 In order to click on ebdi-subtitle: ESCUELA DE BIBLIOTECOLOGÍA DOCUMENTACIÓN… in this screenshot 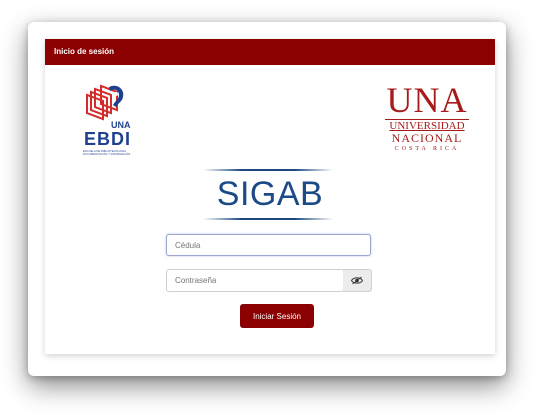, I will do `click(107, 153)`.